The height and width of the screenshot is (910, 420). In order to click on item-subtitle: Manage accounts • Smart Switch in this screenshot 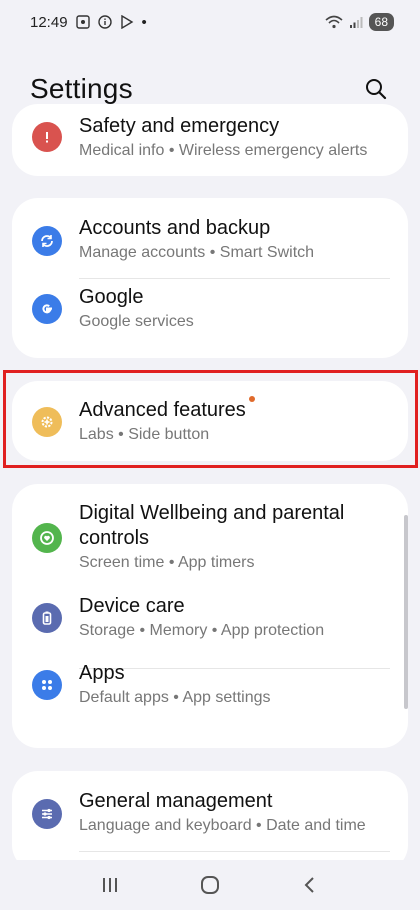, I will do `click(197, 252)`.